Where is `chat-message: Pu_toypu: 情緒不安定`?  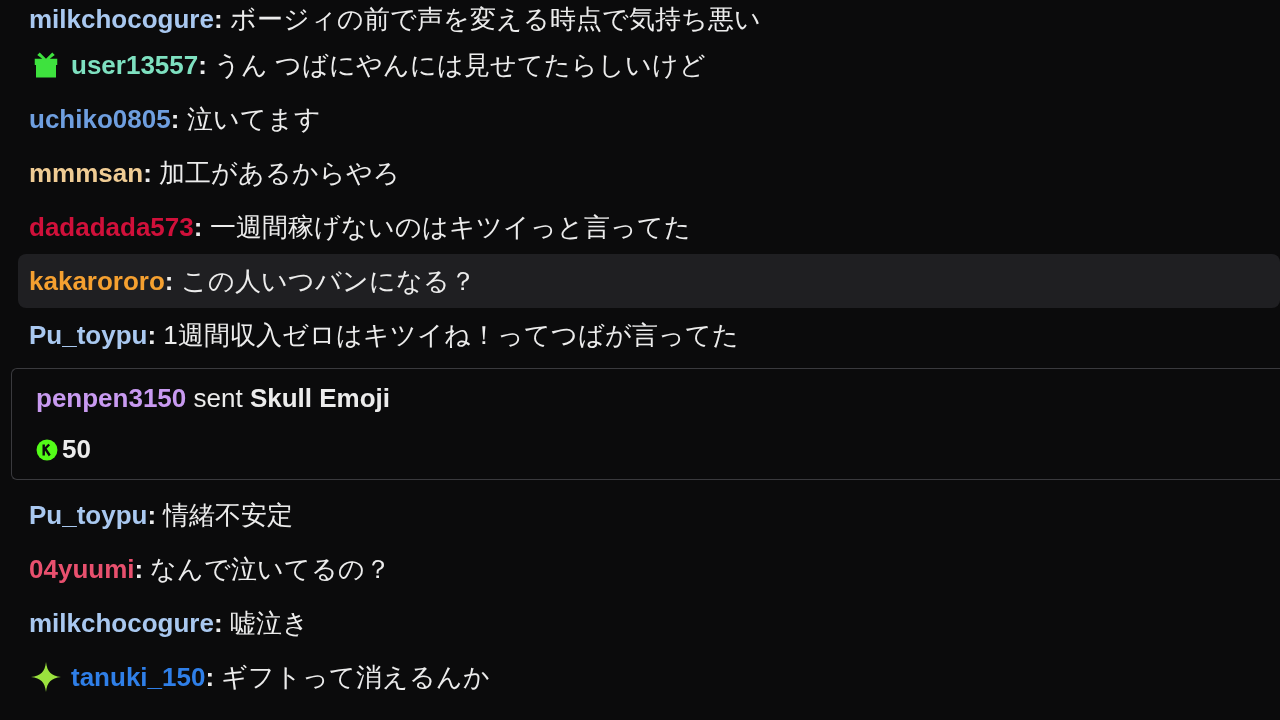 chat-message: Pu_toypu: 情緒不安定 is located at coordinates (161, 515).